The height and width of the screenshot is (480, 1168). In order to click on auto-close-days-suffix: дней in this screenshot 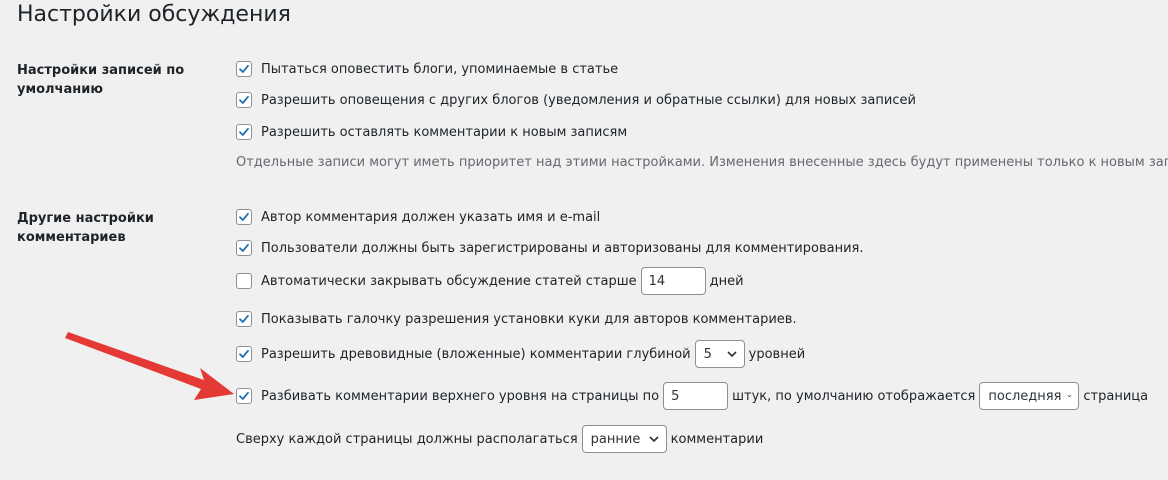, I will do `click(726, 281)`.